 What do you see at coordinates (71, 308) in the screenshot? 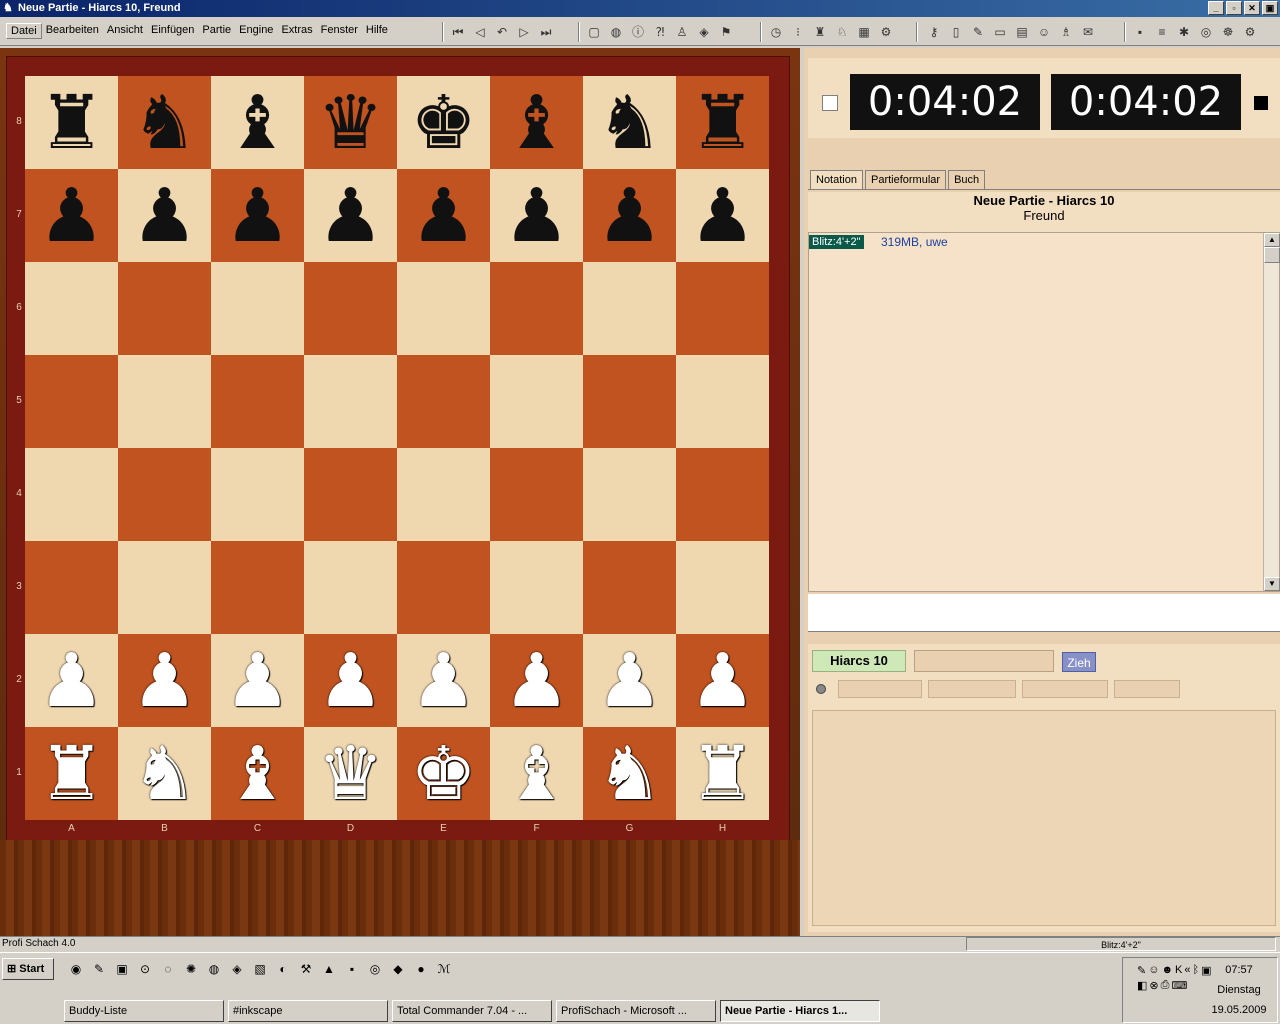
I see `square-a6` at bounding box center [71, 308].